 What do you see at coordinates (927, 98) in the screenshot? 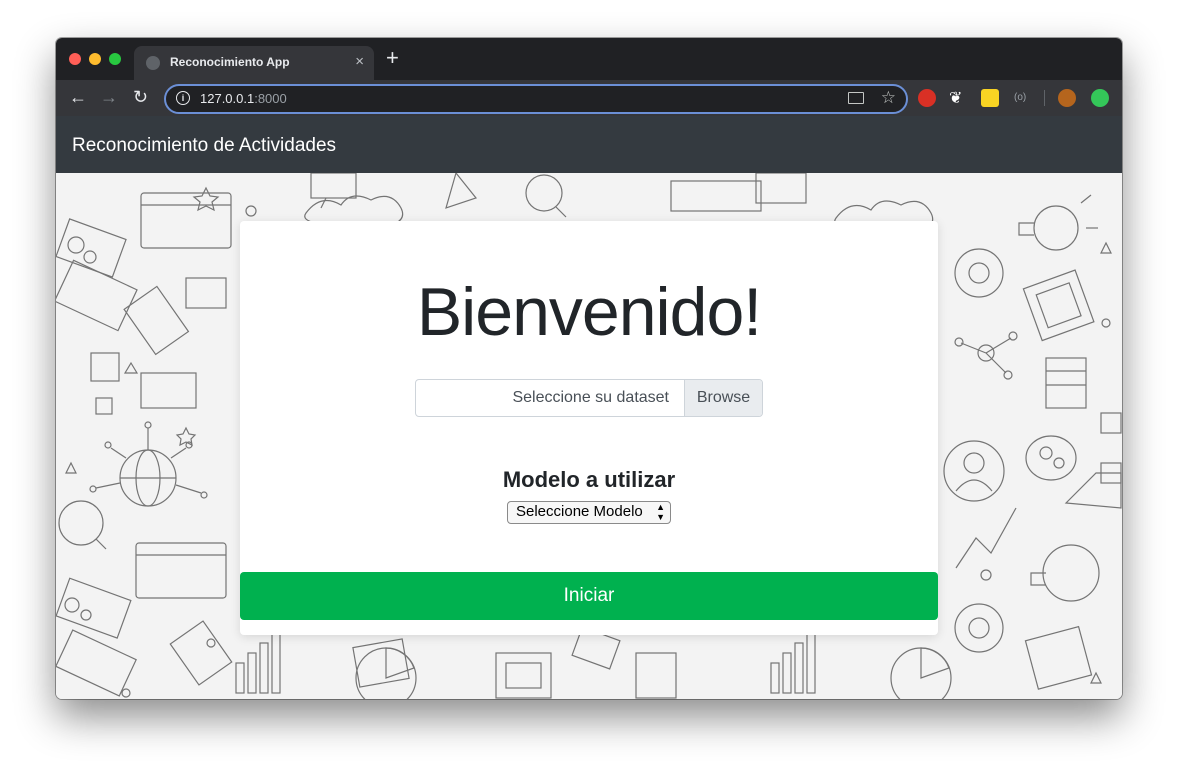
I see `adblock-icon` at bounding box center [927, 98].